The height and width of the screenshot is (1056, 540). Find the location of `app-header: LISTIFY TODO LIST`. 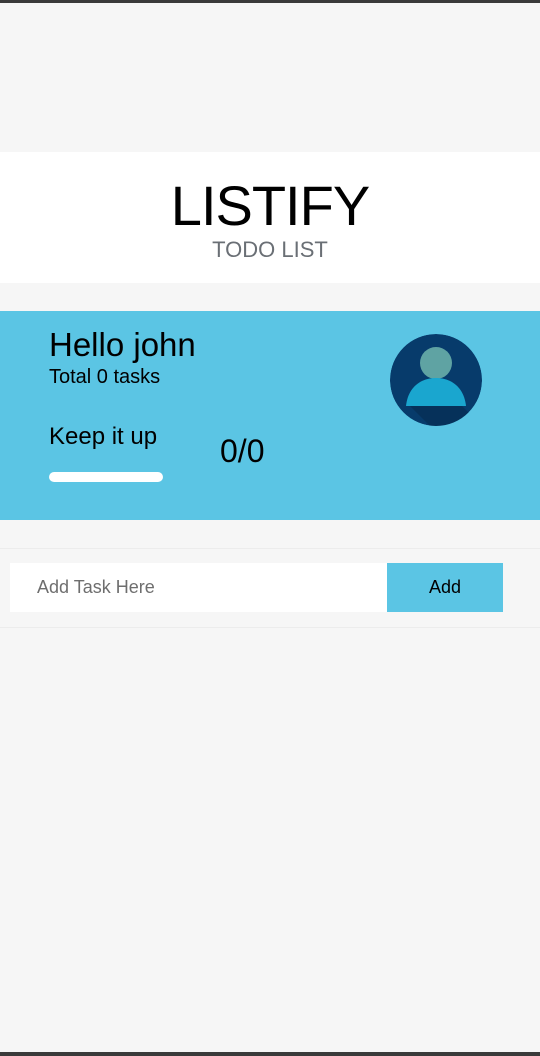

app-header: LISTIFY TODO LIST is located at coordinates (270, 217).